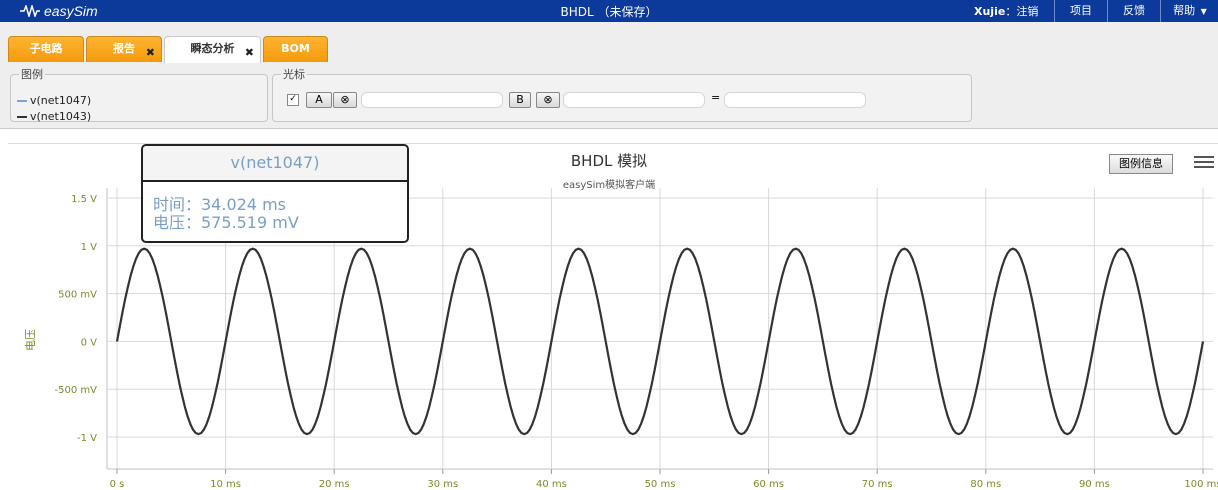 Image resolution: width=1218 pixels, height=490 pixels. What do you see at coordinates (293, 100) in the screenshot?
I see `cursor-checkbox: ✓` at bounding box center [293, 100].